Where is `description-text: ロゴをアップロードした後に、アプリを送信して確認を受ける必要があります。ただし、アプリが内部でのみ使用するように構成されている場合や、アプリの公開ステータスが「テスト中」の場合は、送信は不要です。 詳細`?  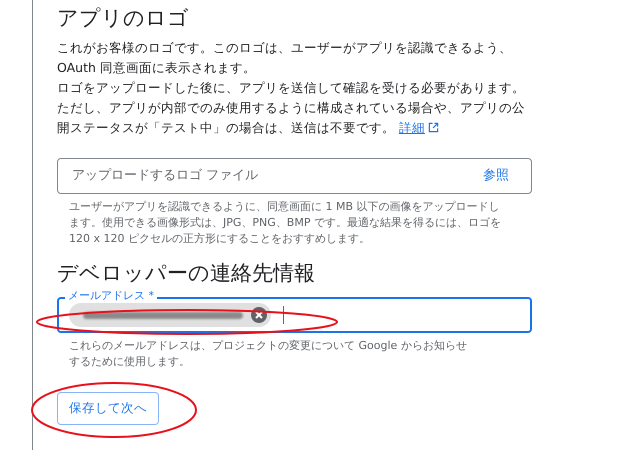
description-text: ロゴをアップロードした後に、アプリを送信して確認を受ける必要があります。ただし、アプリが内部でのみ使用するように構成されている場合や、アプリの公開ステータスが「テスト中」の場合は、送信は不要です。 詳細 is located at coordinates (291, 108).